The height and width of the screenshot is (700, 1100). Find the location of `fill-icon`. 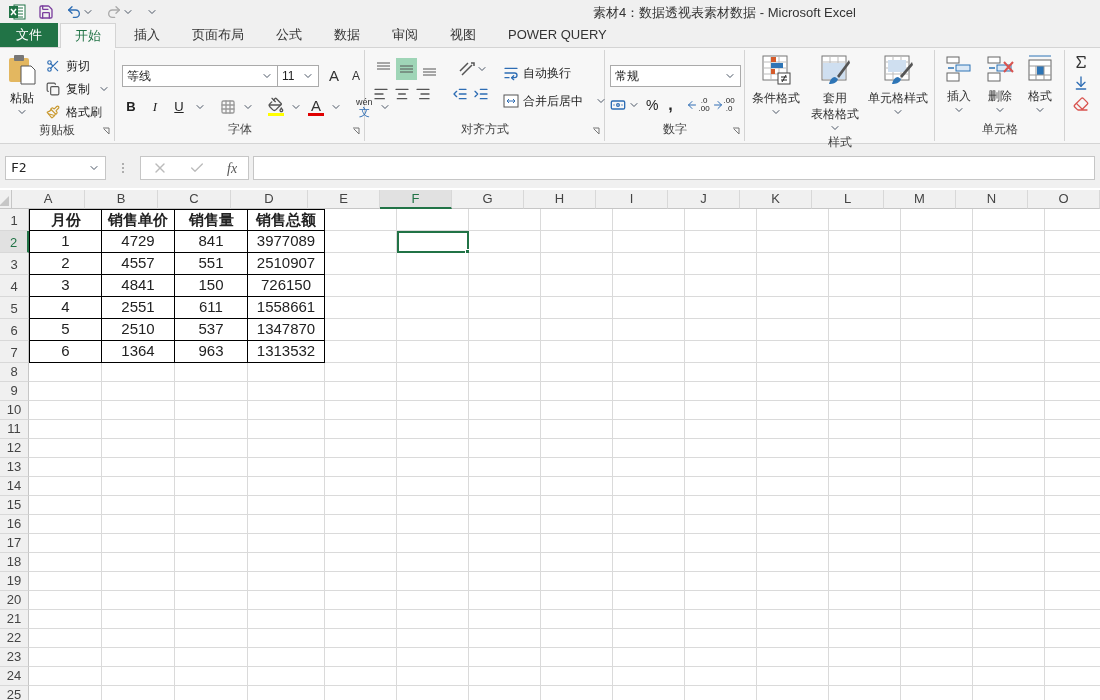

fill-icon is located at coordinates (1081, 83).